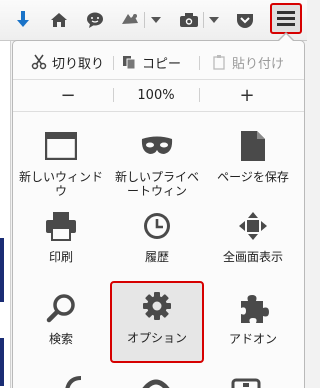 The image size is (320, 388). I want to click on cut-label: 切り取り, so click(78, 64).